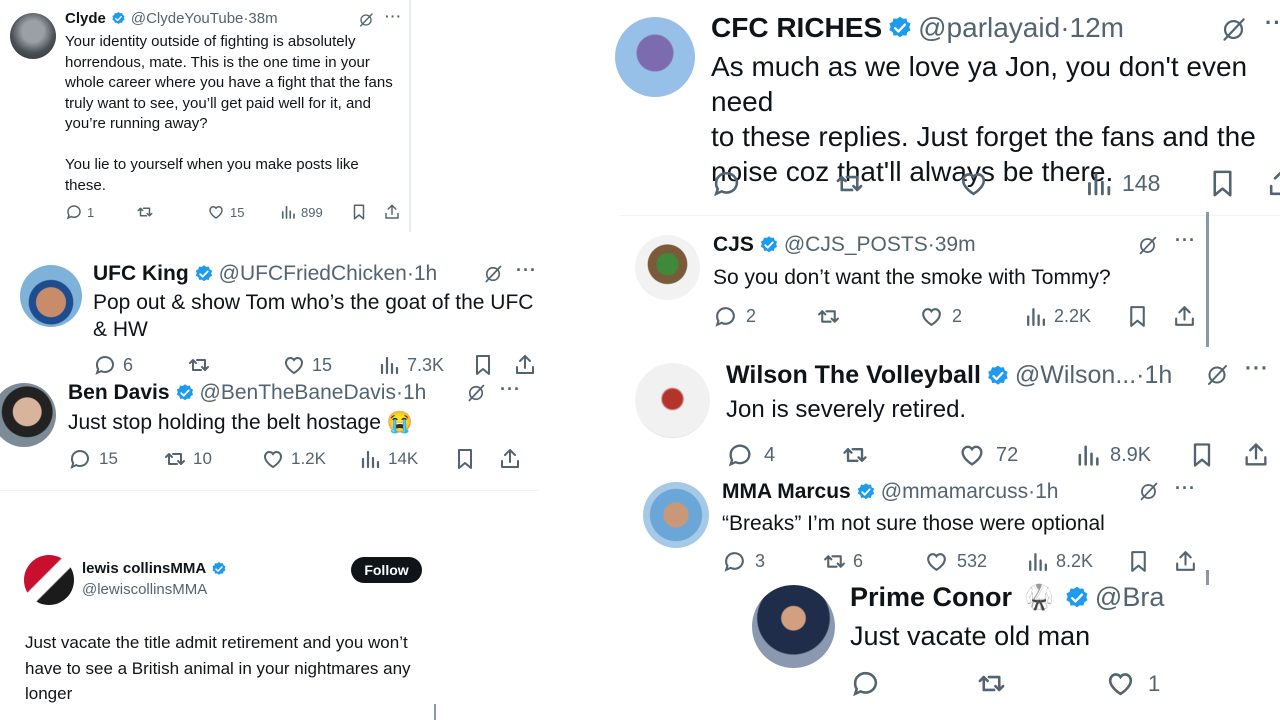 The image size is (1280, 720). Describe the element at coordinates (1112, 455) in the screenshot. I see `views-button: 8.9K` at that location.